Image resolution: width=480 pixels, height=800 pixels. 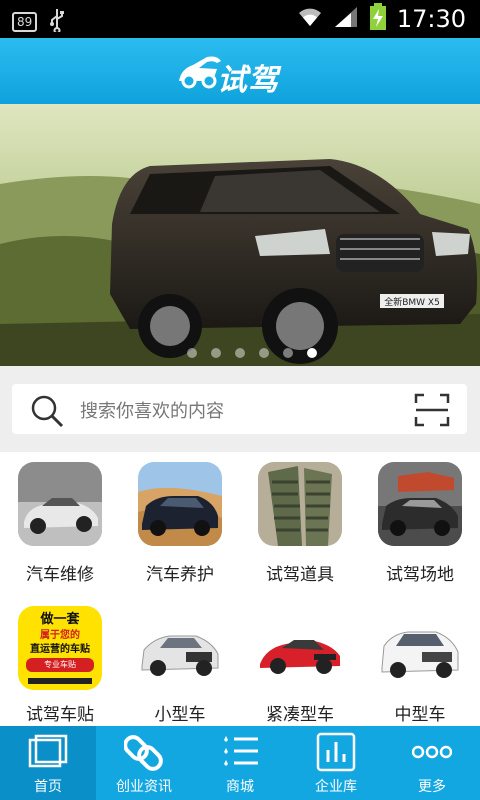 I want to click on nav-label: 更多, so click(x=432, y=787).